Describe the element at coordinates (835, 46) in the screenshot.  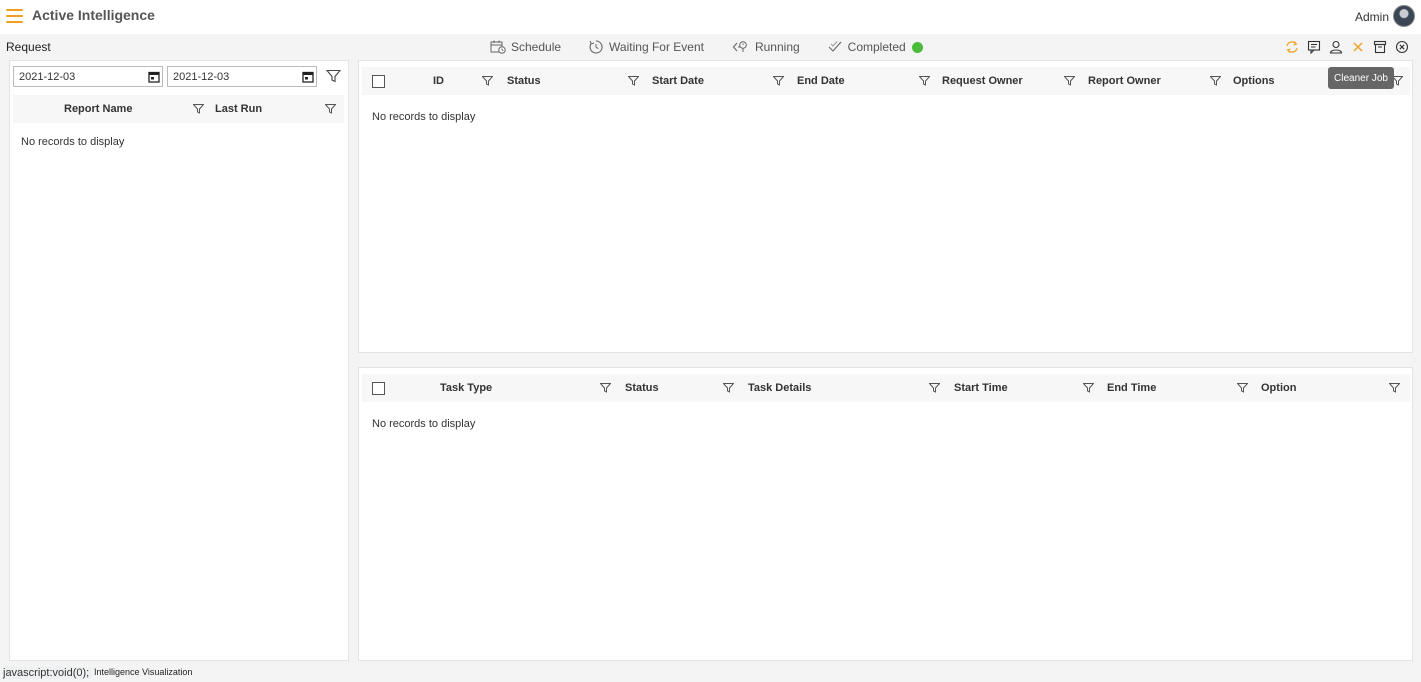
I see `check-icon` at that location.